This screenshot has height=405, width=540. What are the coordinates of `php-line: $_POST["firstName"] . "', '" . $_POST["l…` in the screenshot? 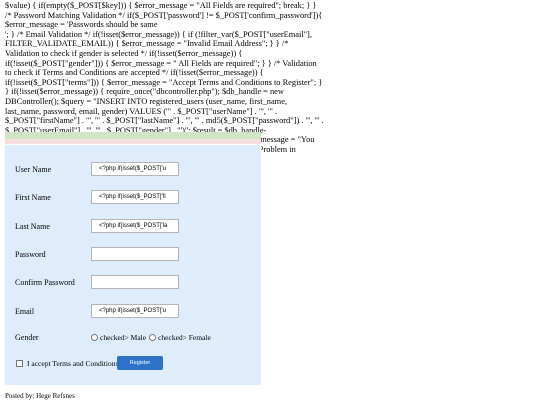 It's located at (164, 121).